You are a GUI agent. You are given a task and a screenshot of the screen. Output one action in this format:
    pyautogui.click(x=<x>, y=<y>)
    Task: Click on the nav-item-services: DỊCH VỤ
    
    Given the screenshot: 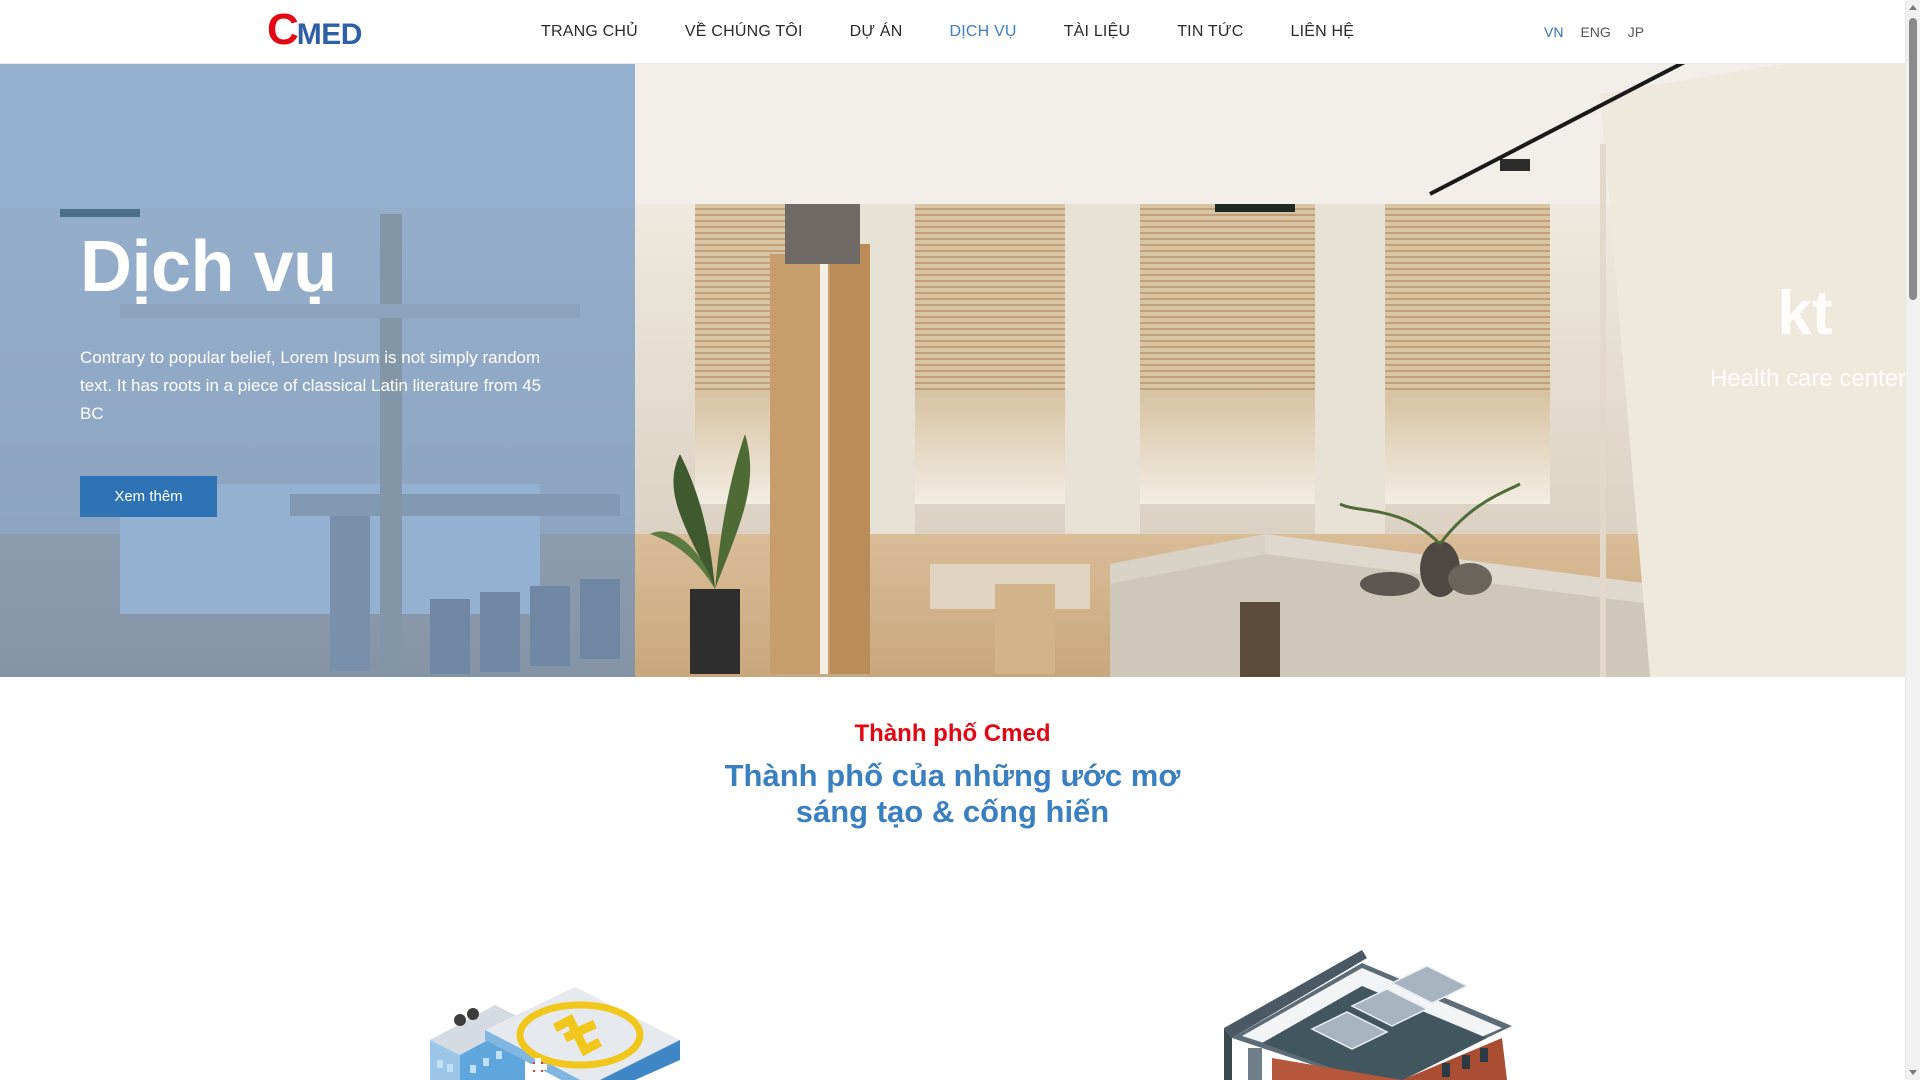 What is the action you would take?
    pyautogui.click(x=983, y=32)
    